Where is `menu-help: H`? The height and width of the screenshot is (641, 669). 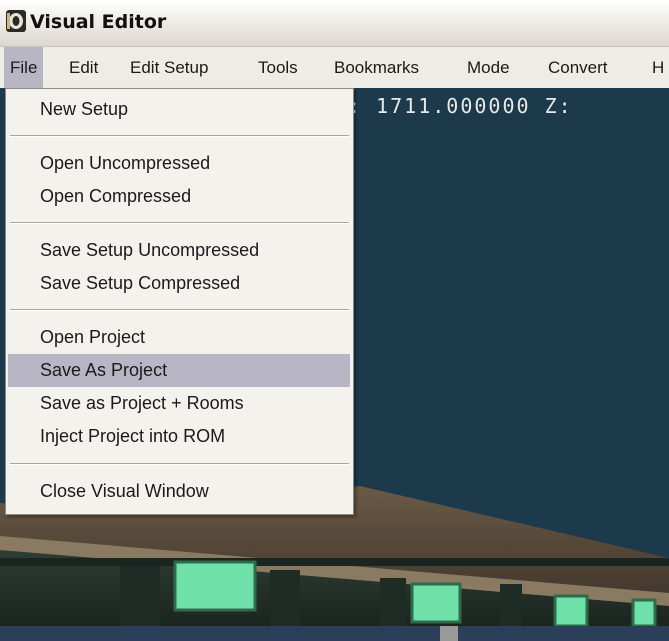
menu-help: H is located at coordinates (657, 67).